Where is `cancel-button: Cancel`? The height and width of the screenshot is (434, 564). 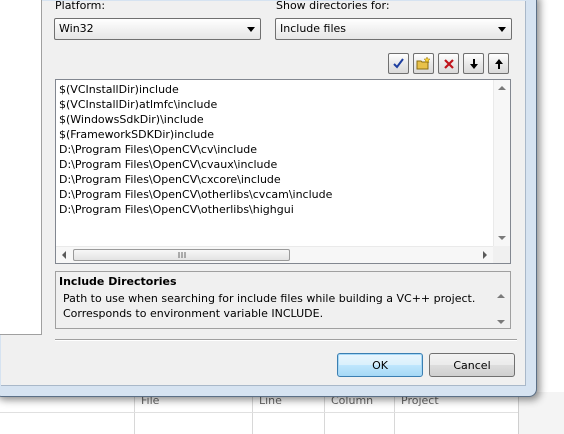
cancel-button: Cancel is located at coordinates (472, 365).